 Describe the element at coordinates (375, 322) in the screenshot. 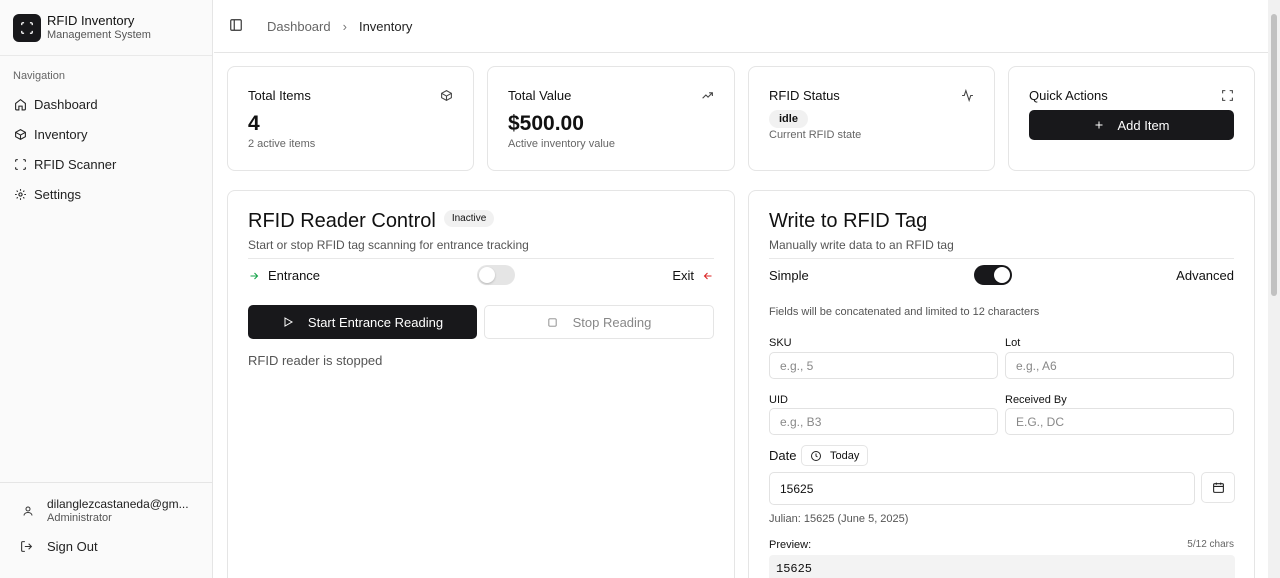

I see `start-reading-label: Start Entrance Reading` at that location.